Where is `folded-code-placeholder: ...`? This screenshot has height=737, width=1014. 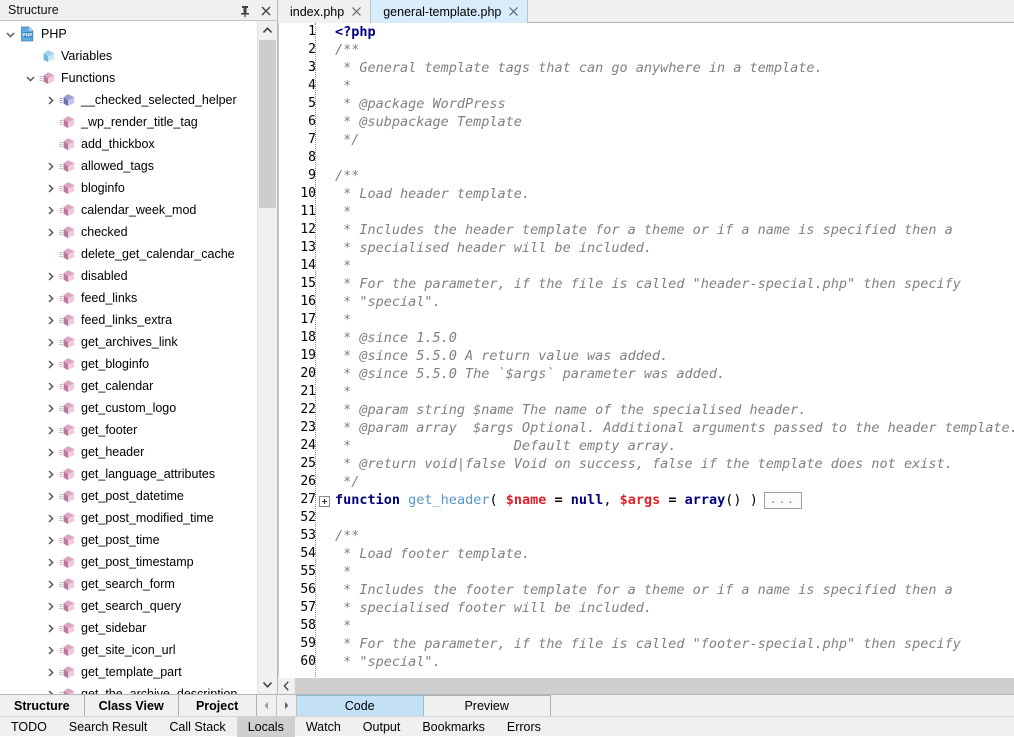
folded-code-placeholder: ... is located at coordinates (782, 500).